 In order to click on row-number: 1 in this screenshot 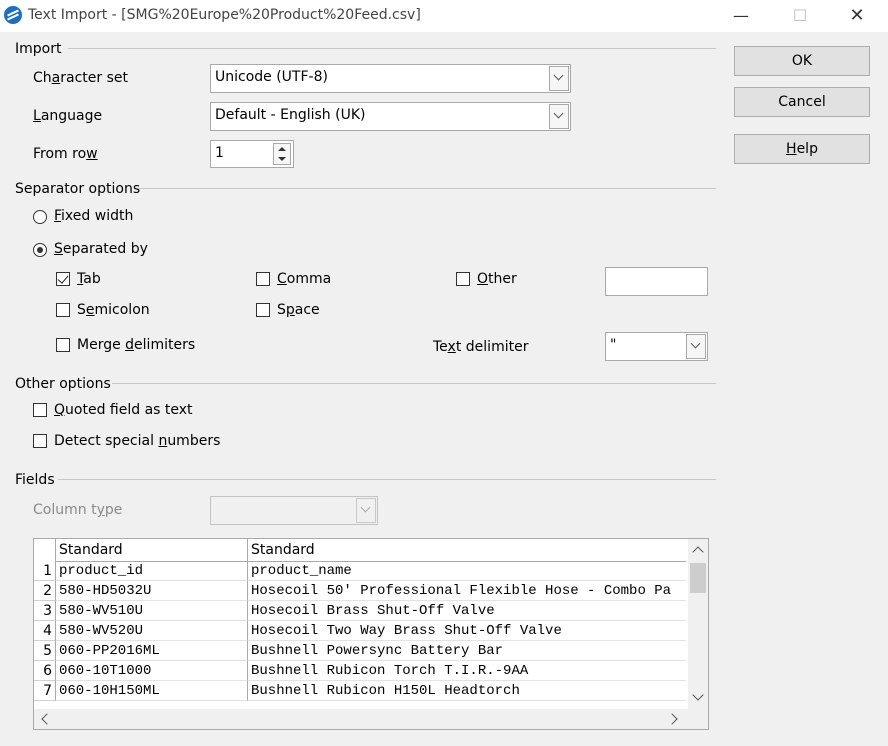, I will do `click(45, 571)`.